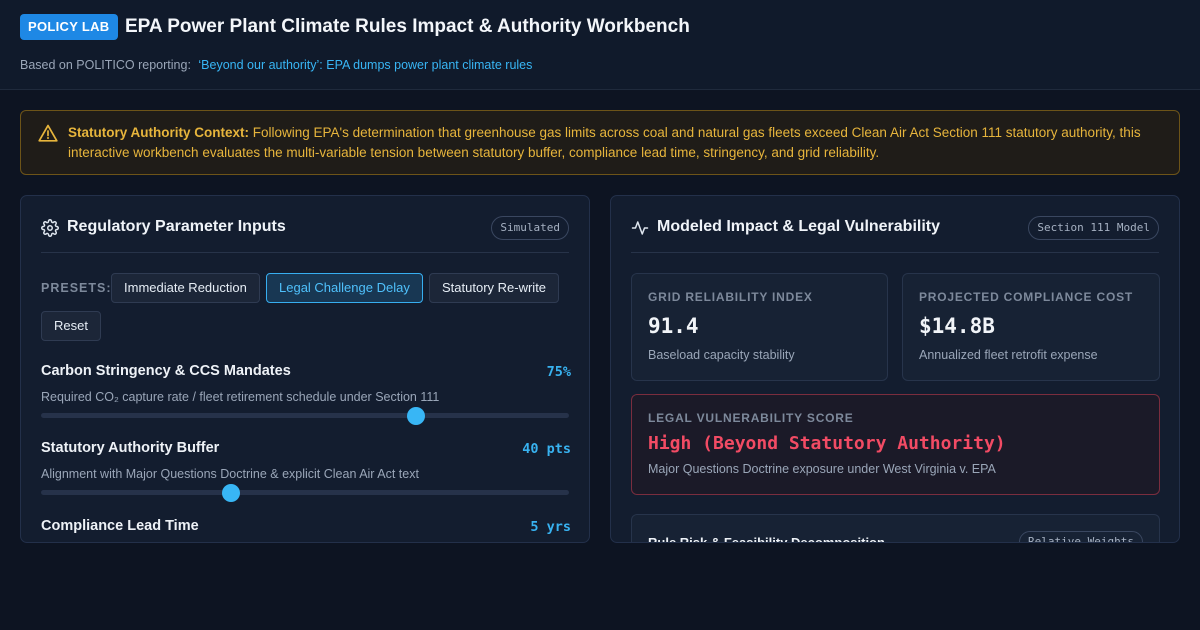 The image size is (1200, 630). I want to click on carbon-stringency-slider, so click(305, 416).